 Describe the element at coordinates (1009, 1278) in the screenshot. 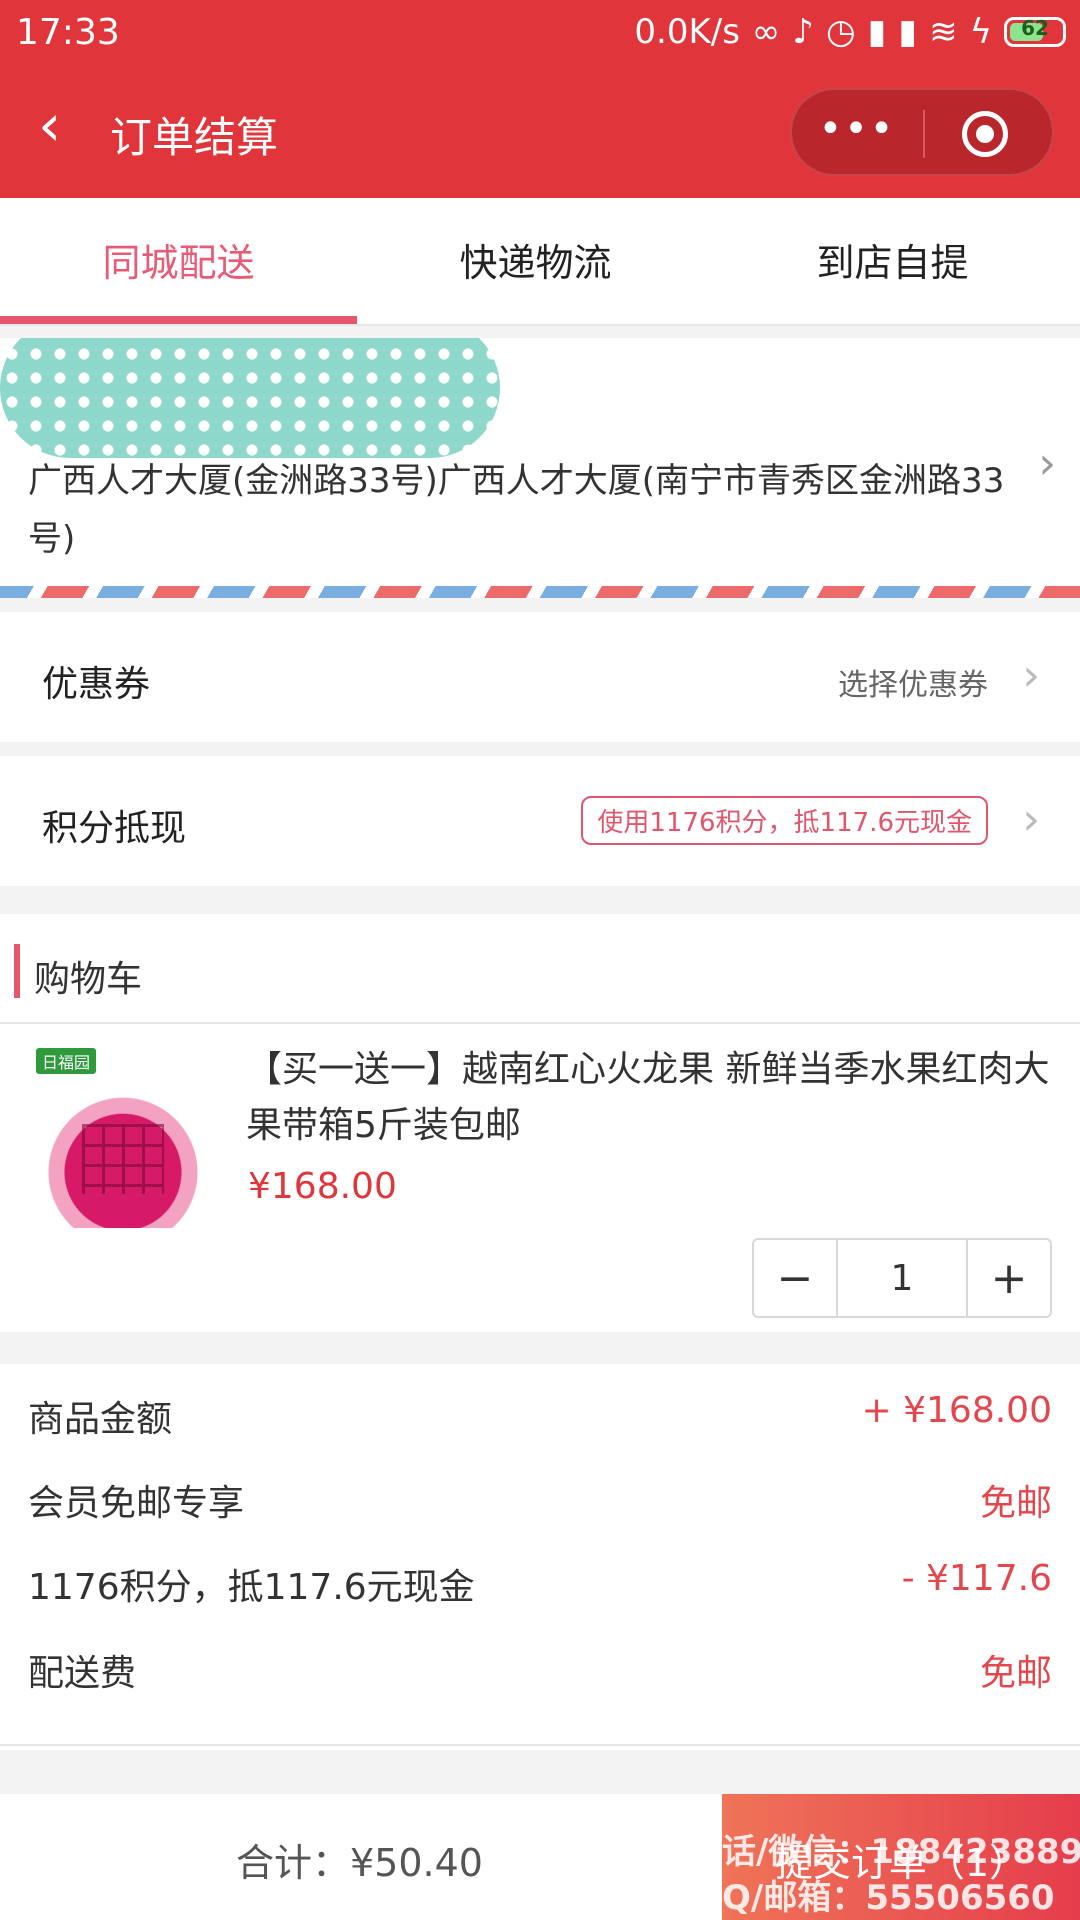

I see `increase-button: +` at that location.